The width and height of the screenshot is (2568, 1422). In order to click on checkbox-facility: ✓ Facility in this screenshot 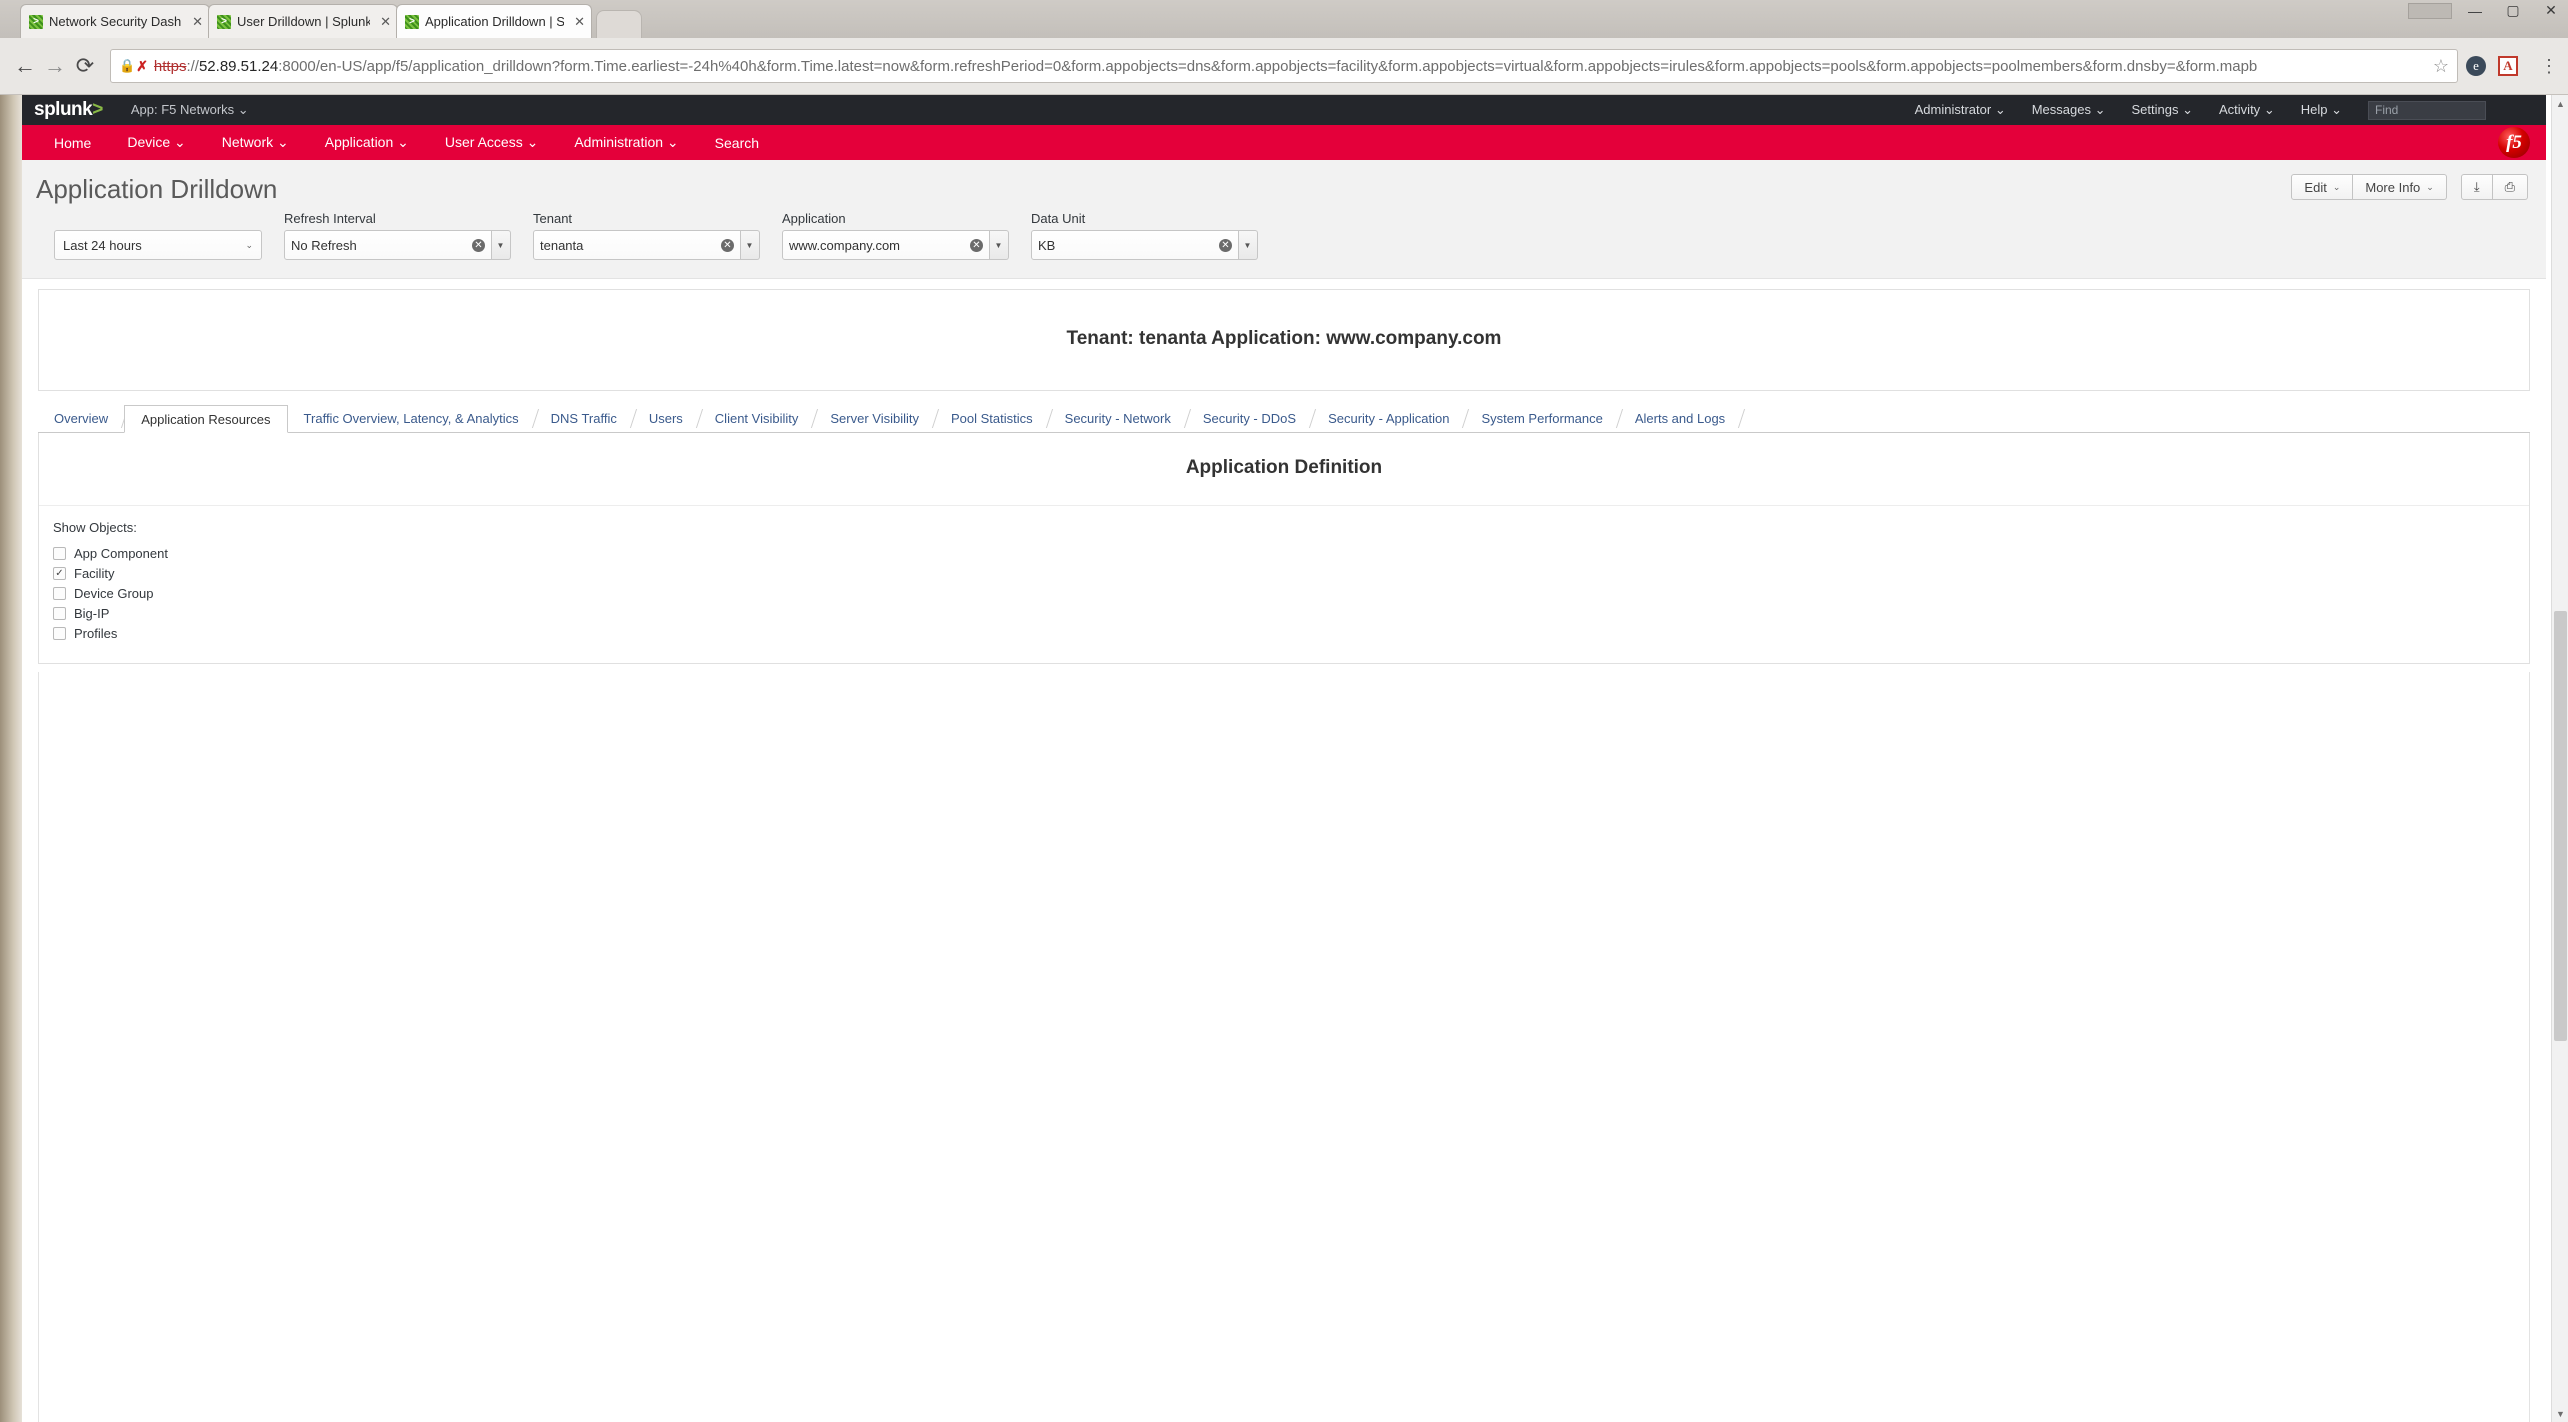, I will do `click(1291, 573)`.